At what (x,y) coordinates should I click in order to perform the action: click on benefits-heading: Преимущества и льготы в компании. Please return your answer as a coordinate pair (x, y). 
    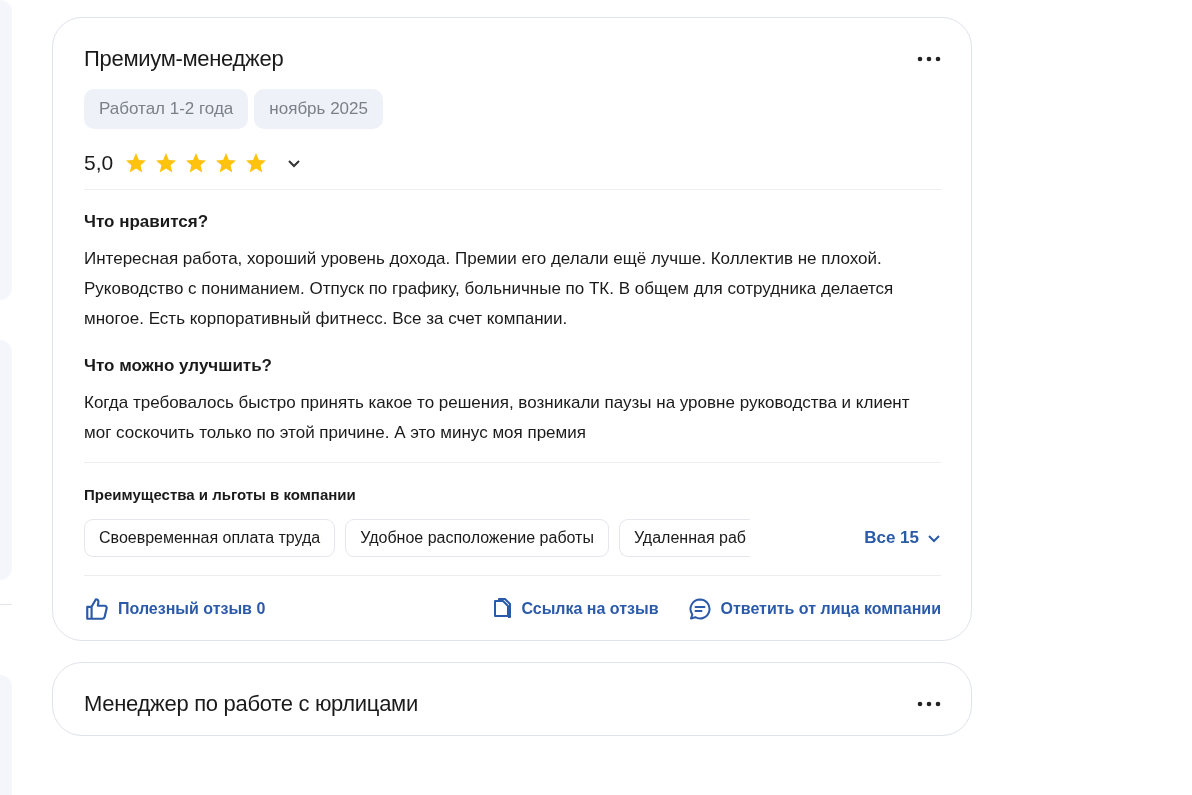
    Looking at the image, I should click on (220, 494).